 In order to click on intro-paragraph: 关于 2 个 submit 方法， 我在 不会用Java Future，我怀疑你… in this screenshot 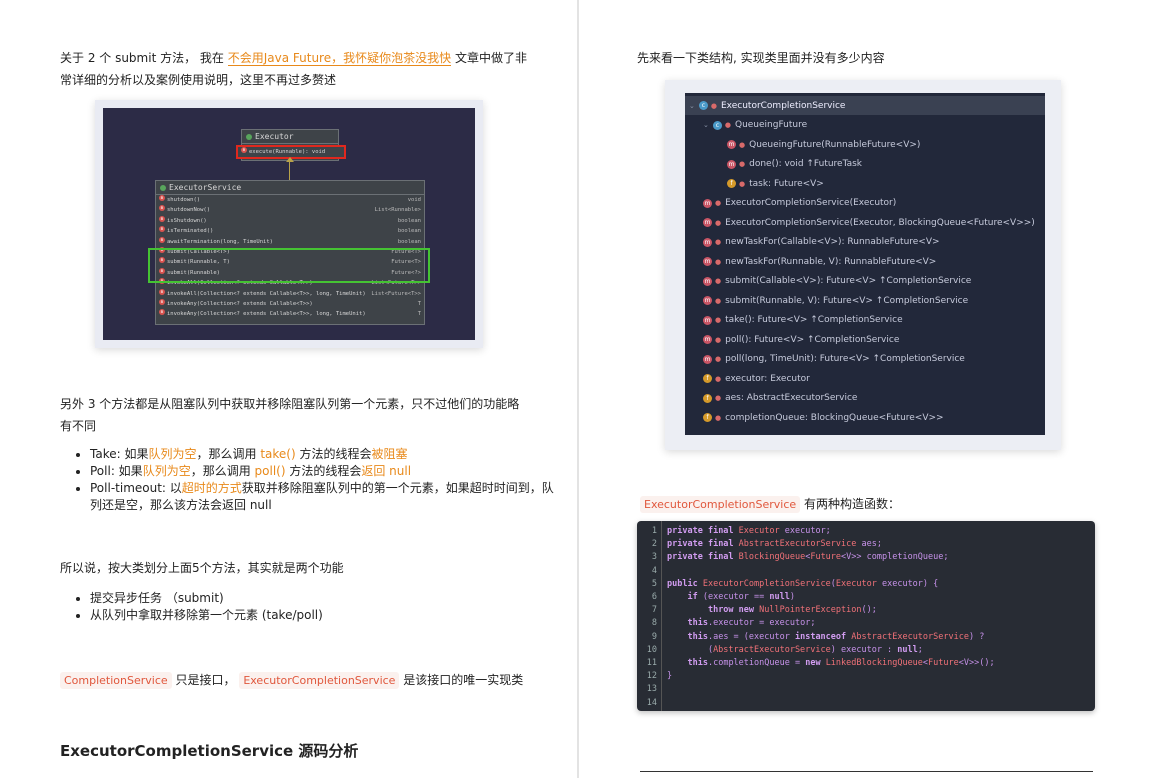, I will do `click(295, 69)`.